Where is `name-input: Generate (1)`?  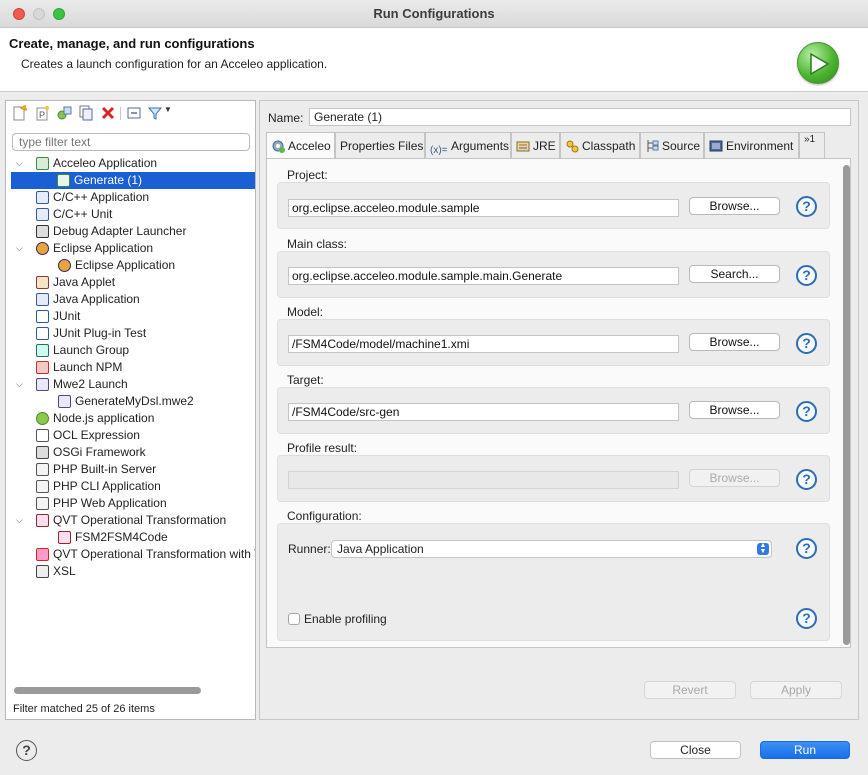 name-input: Generate (1) is located at coordinates (580, 117).